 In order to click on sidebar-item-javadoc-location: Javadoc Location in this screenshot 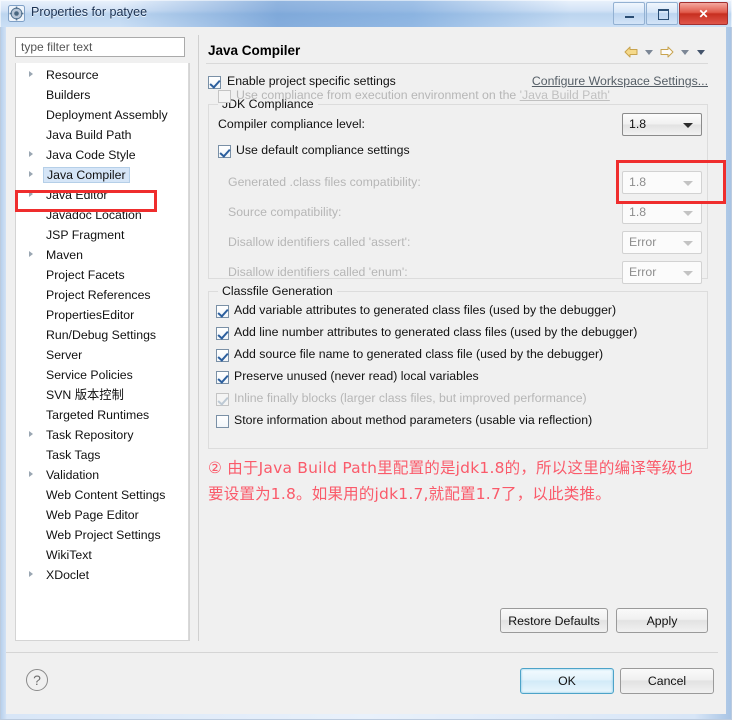, I will do `click(102, 215)`.